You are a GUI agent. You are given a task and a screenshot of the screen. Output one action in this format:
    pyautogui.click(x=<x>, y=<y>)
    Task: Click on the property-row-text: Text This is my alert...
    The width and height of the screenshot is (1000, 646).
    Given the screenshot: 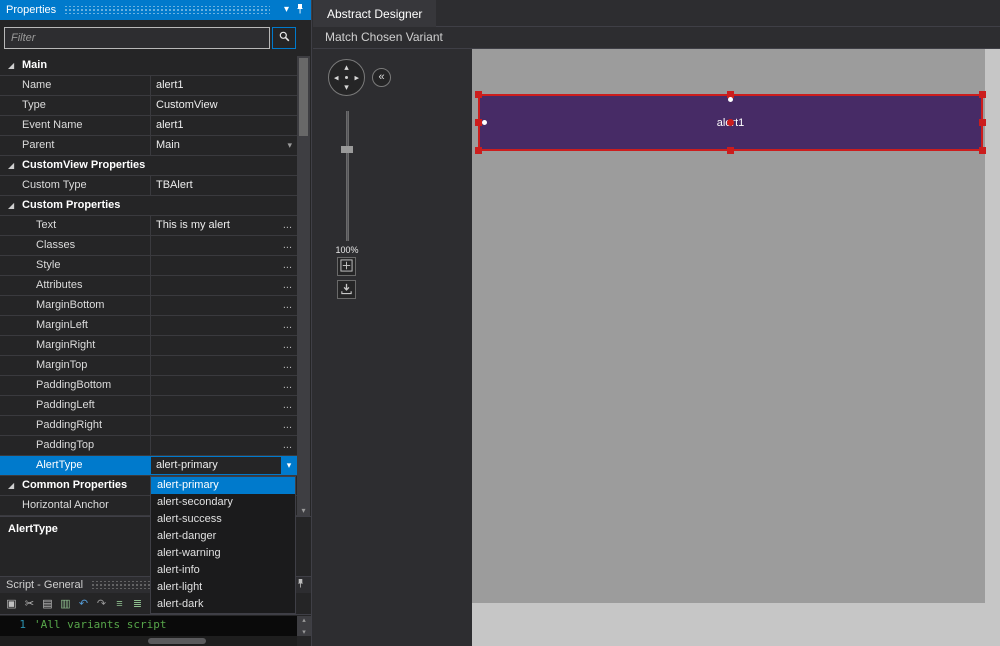 What is the action you would take?
    pyautogui.click(x=148, y=226)
    